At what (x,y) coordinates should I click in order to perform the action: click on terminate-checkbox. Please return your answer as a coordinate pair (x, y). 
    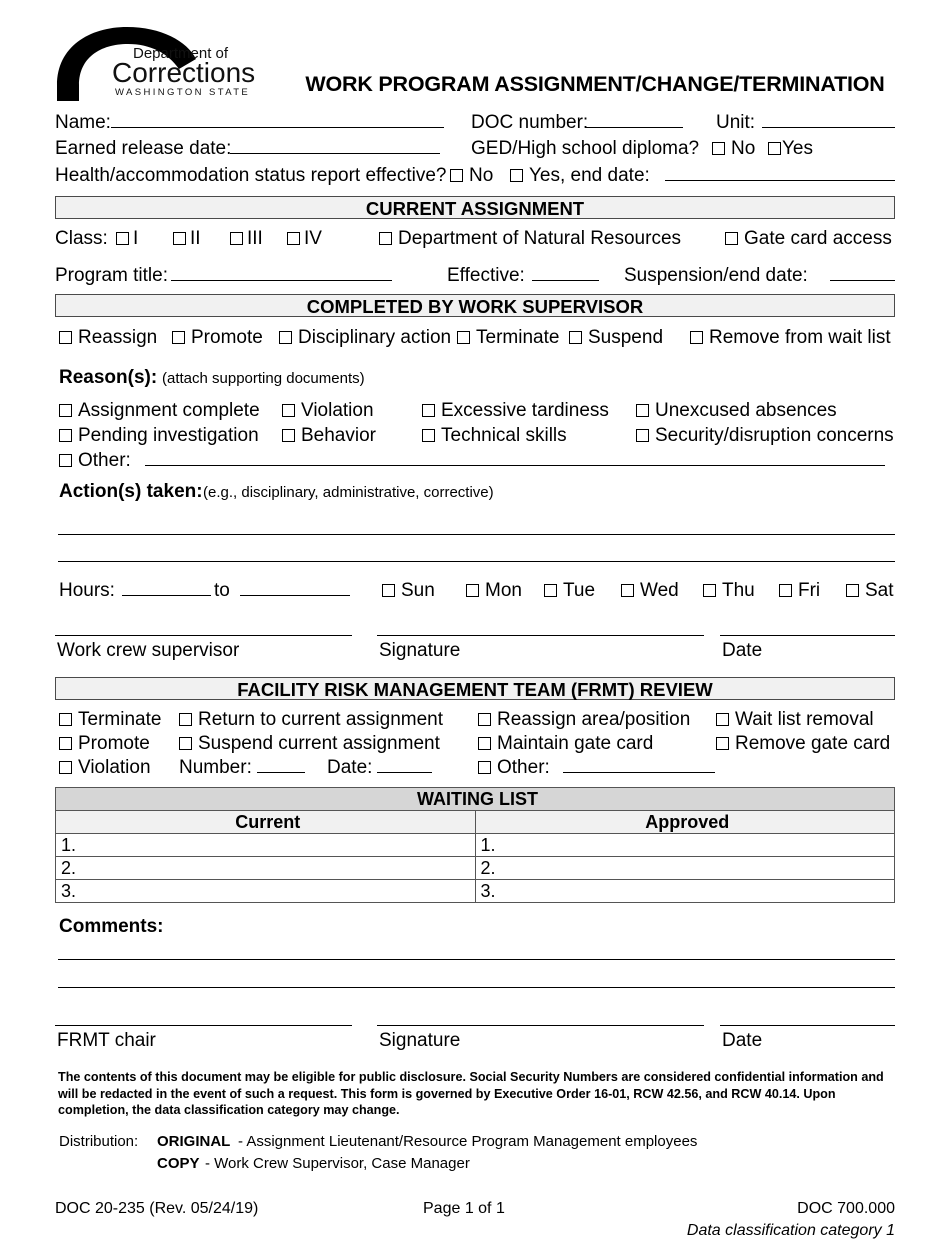
    Looking at the image, I should click on (463, 337).